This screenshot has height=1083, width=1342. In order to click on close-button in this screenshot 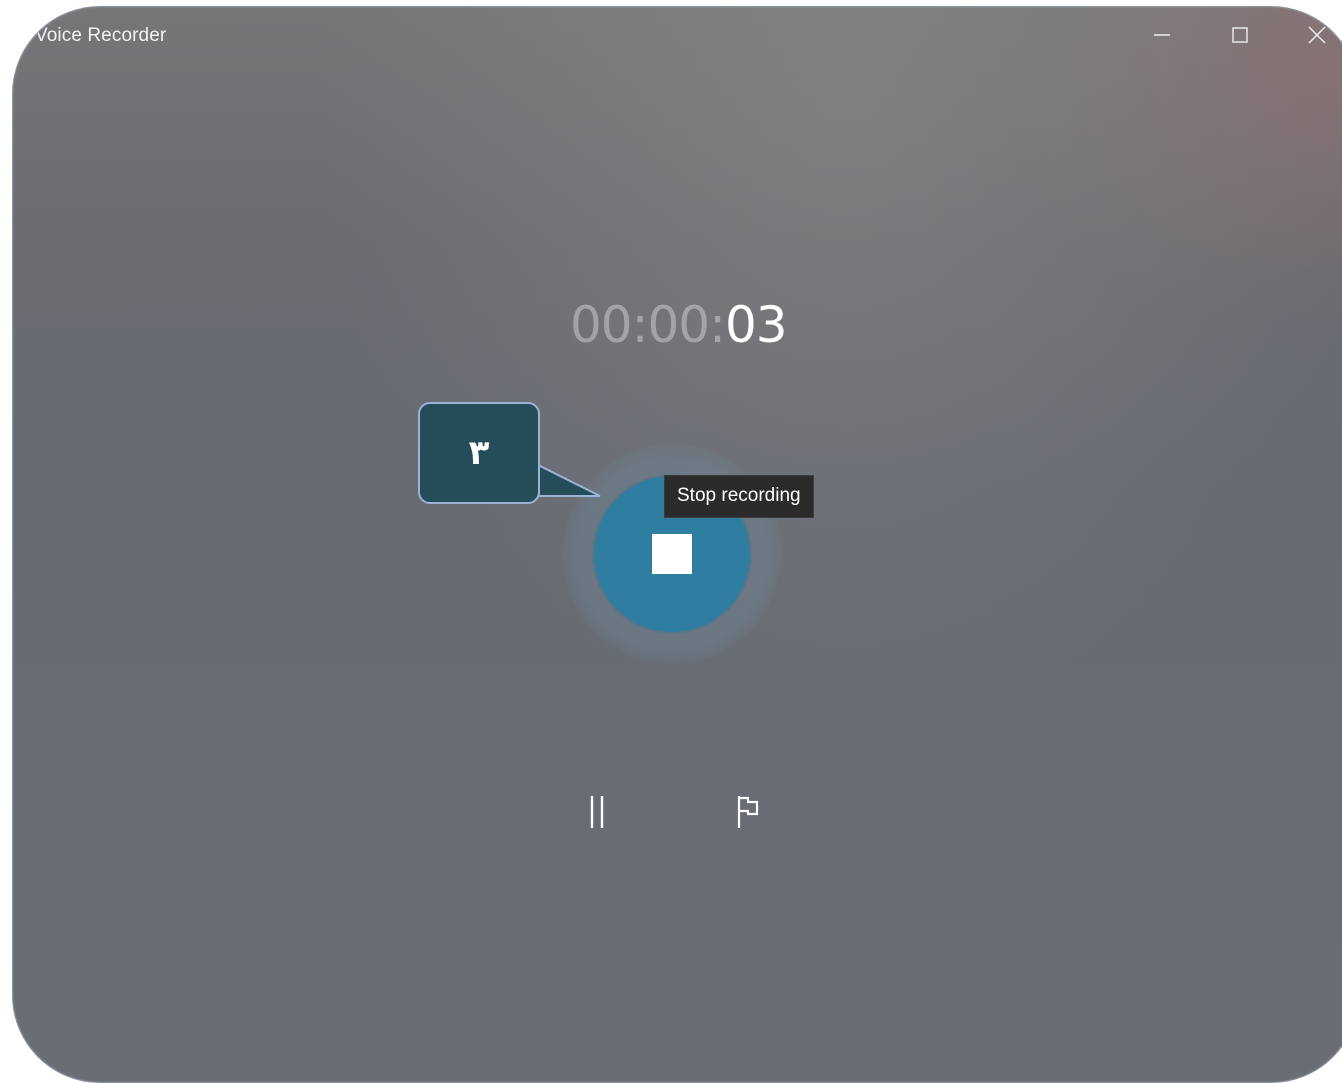, I will do `click(1317, 35)`.